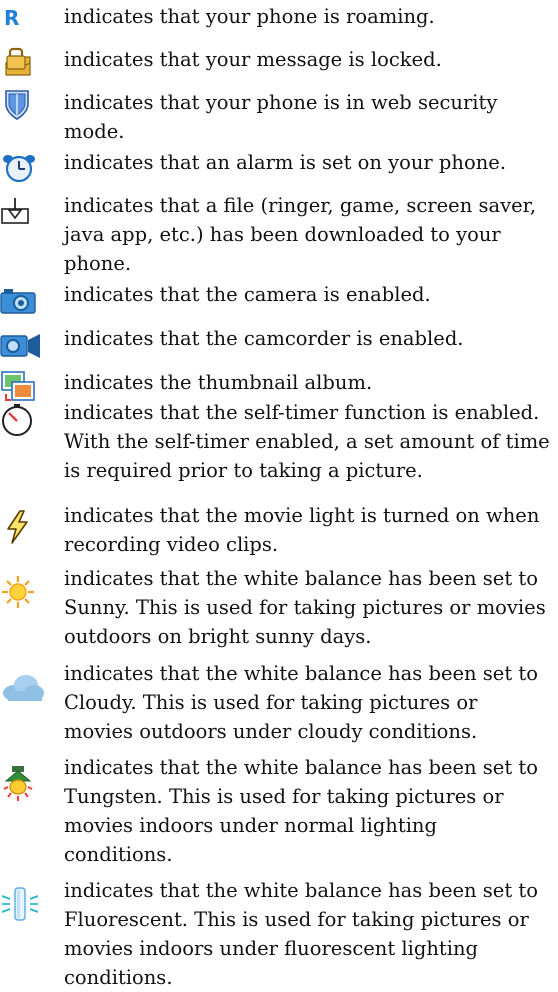  What do you see at coordinates (21, 783) in the screenshot?
I see `tungsten-bulb-icon` at bounding box center [21, 783].